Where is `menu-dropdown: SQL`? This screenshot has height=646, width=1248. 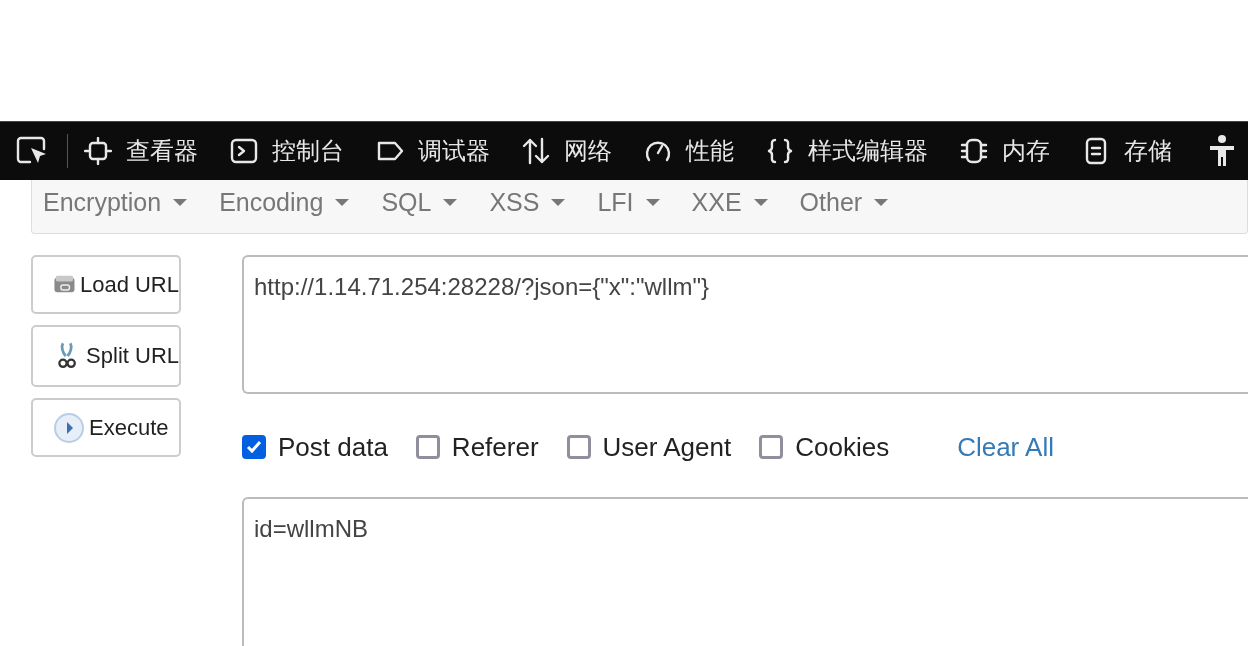 menu-dropdown: SQL is located at coordinates (433, 202).